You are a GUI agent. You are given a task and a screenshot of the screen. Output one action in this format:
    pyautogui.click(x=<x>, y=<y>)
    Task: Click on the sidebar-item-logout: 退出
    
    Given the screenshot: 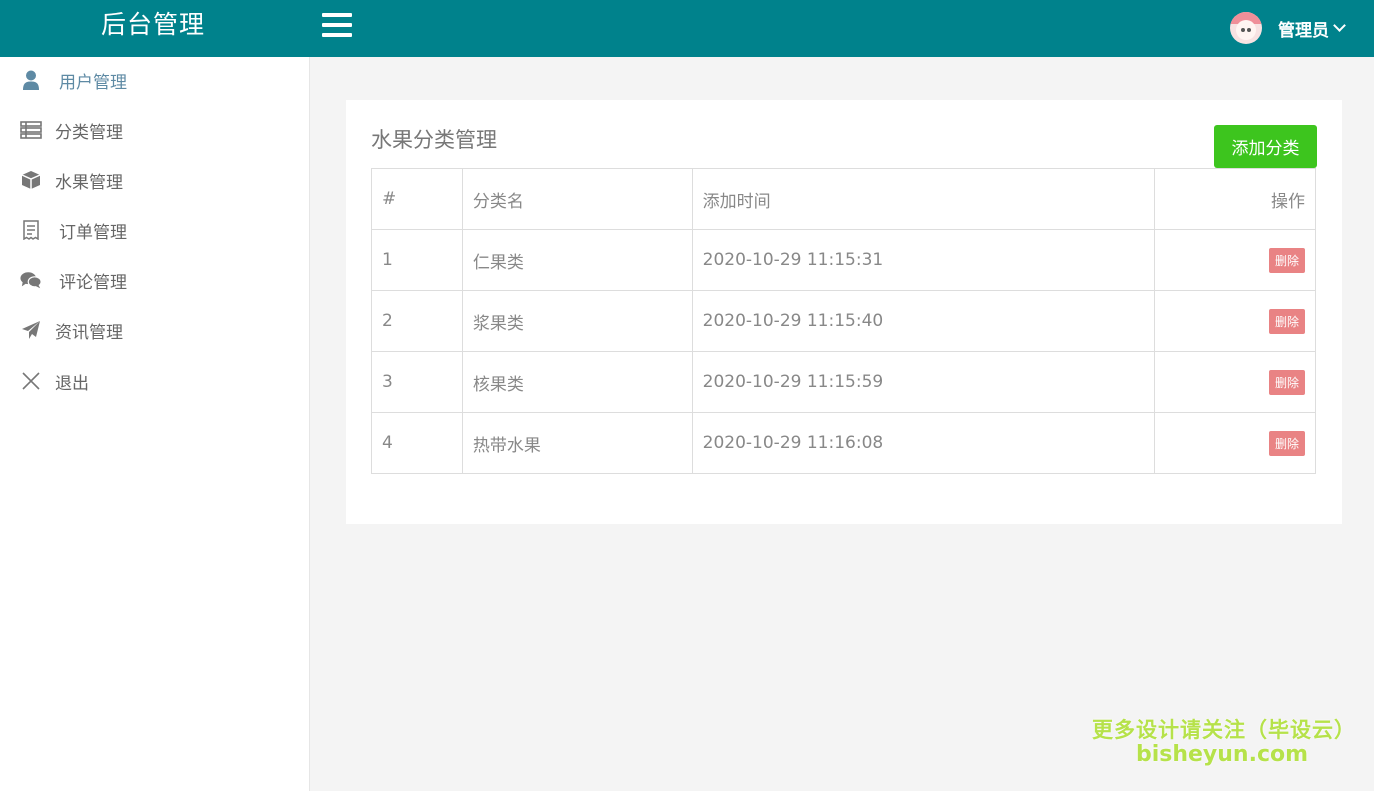 What is the action you would take?
    pyautogui.click(x=154, y=381)
    